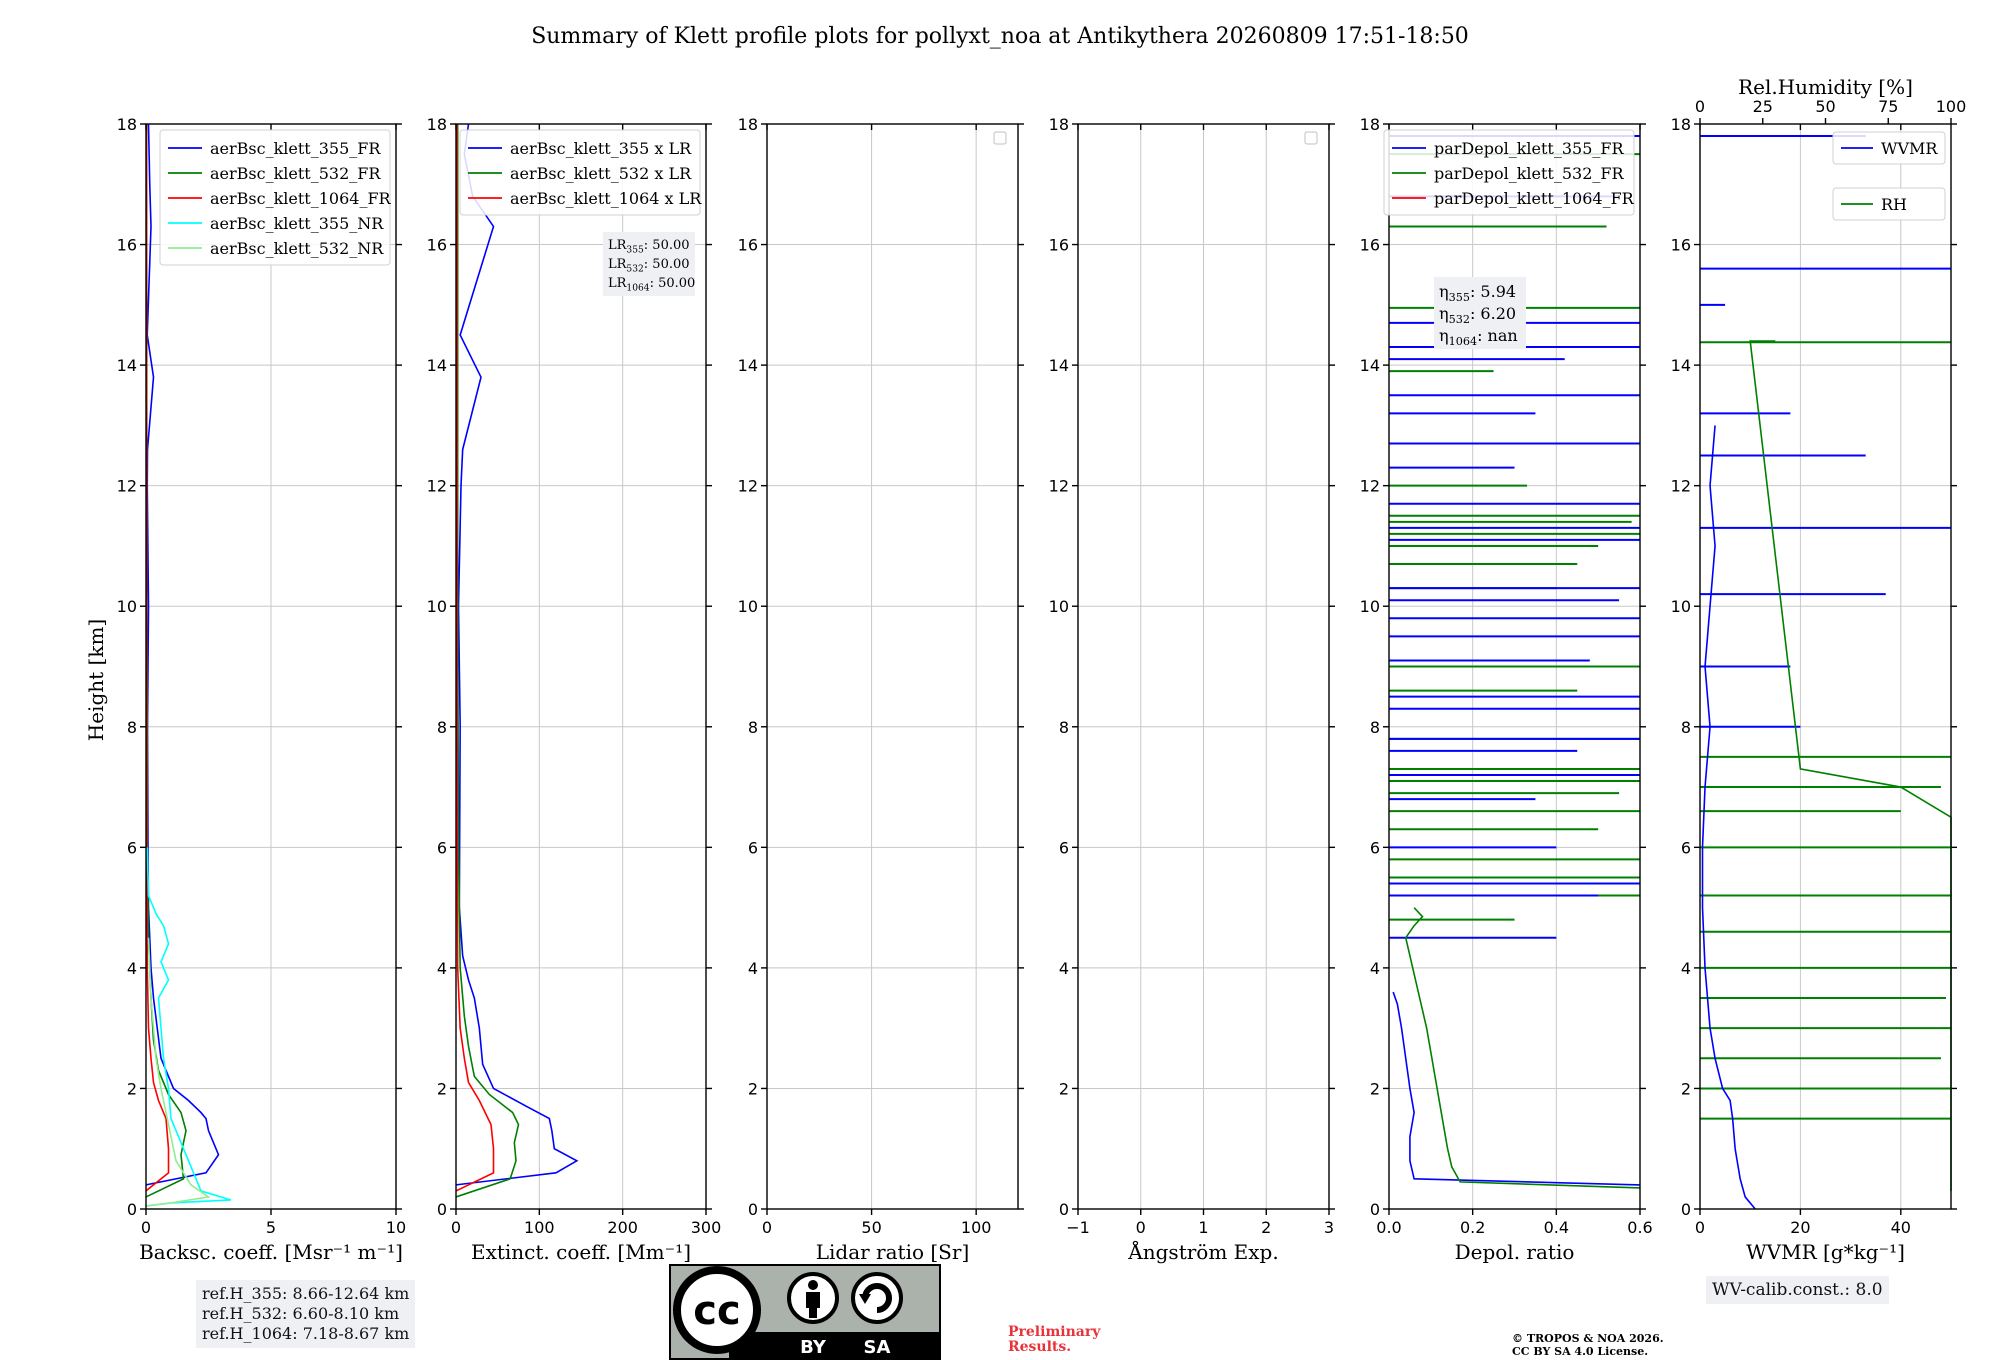  I want to click on legend-label: aerBsc_klett_355_FR, so click(295, 148).